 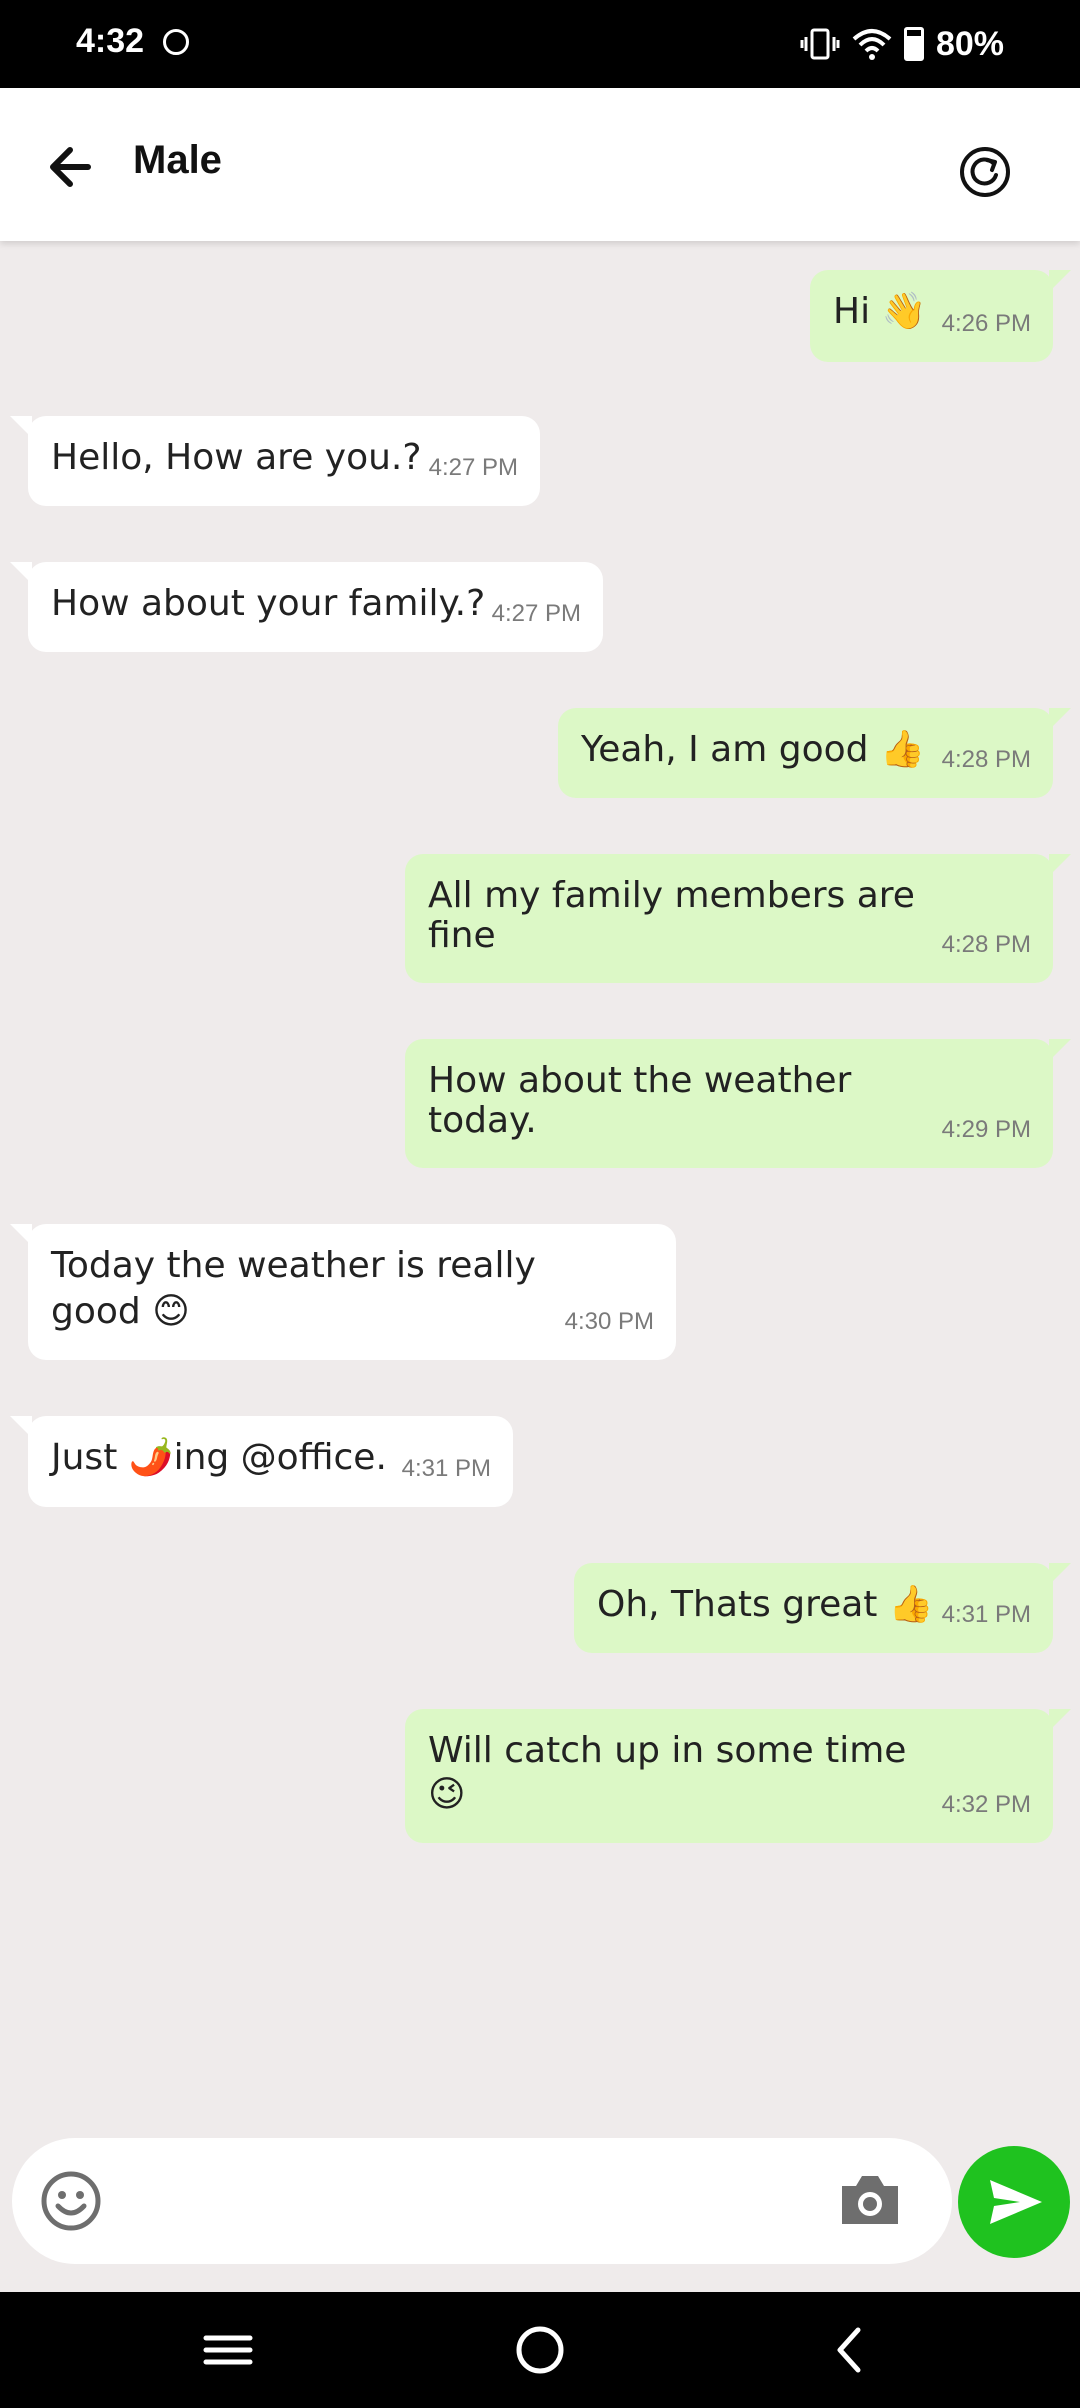 What do you see at coordinates (667, 1750) in the screenshot?
I see `message-text: Will catch up in some time` at bounding box center [667, 1750].